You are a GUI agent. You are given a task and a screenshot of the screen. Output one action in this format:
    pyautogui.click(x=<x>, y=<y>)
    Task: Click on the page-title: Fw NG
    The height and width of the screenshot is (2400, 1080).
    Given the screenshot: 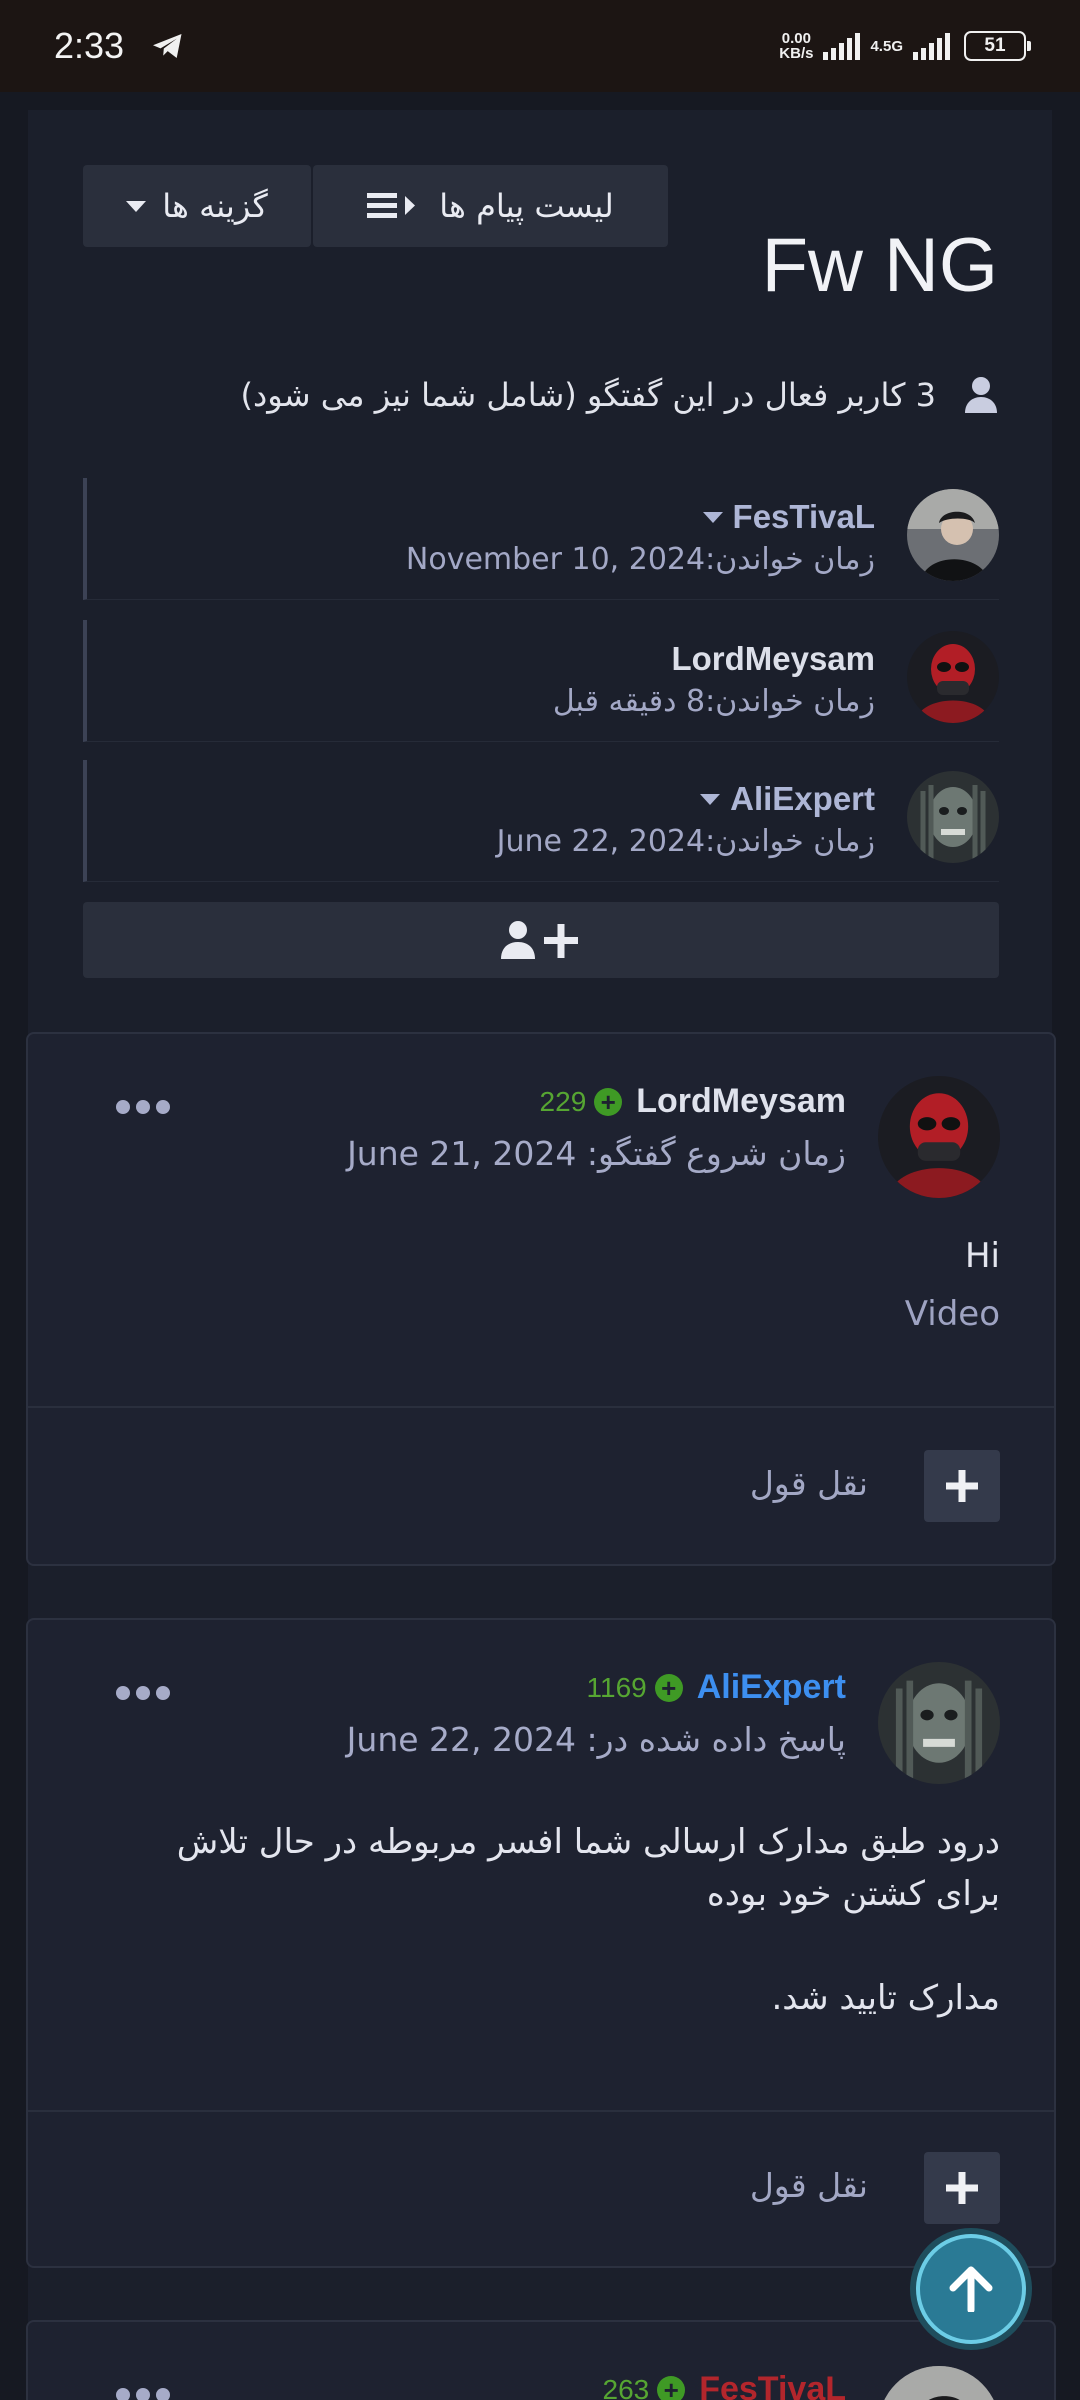 What is the action you would take?
    pyautogui.click(x=879, y=265)
    